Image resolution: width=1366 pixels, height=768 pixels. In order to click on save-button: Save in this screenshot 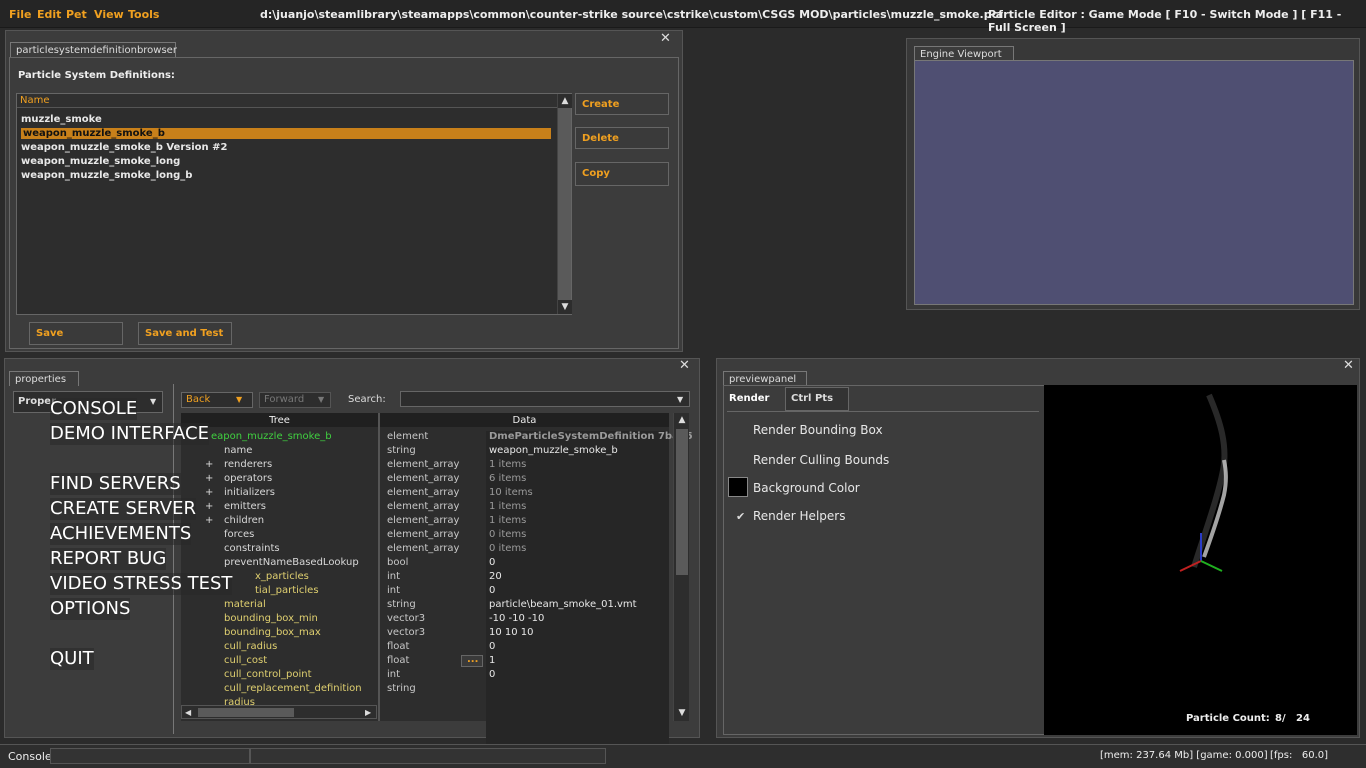, I will do `click(76, 333)`.